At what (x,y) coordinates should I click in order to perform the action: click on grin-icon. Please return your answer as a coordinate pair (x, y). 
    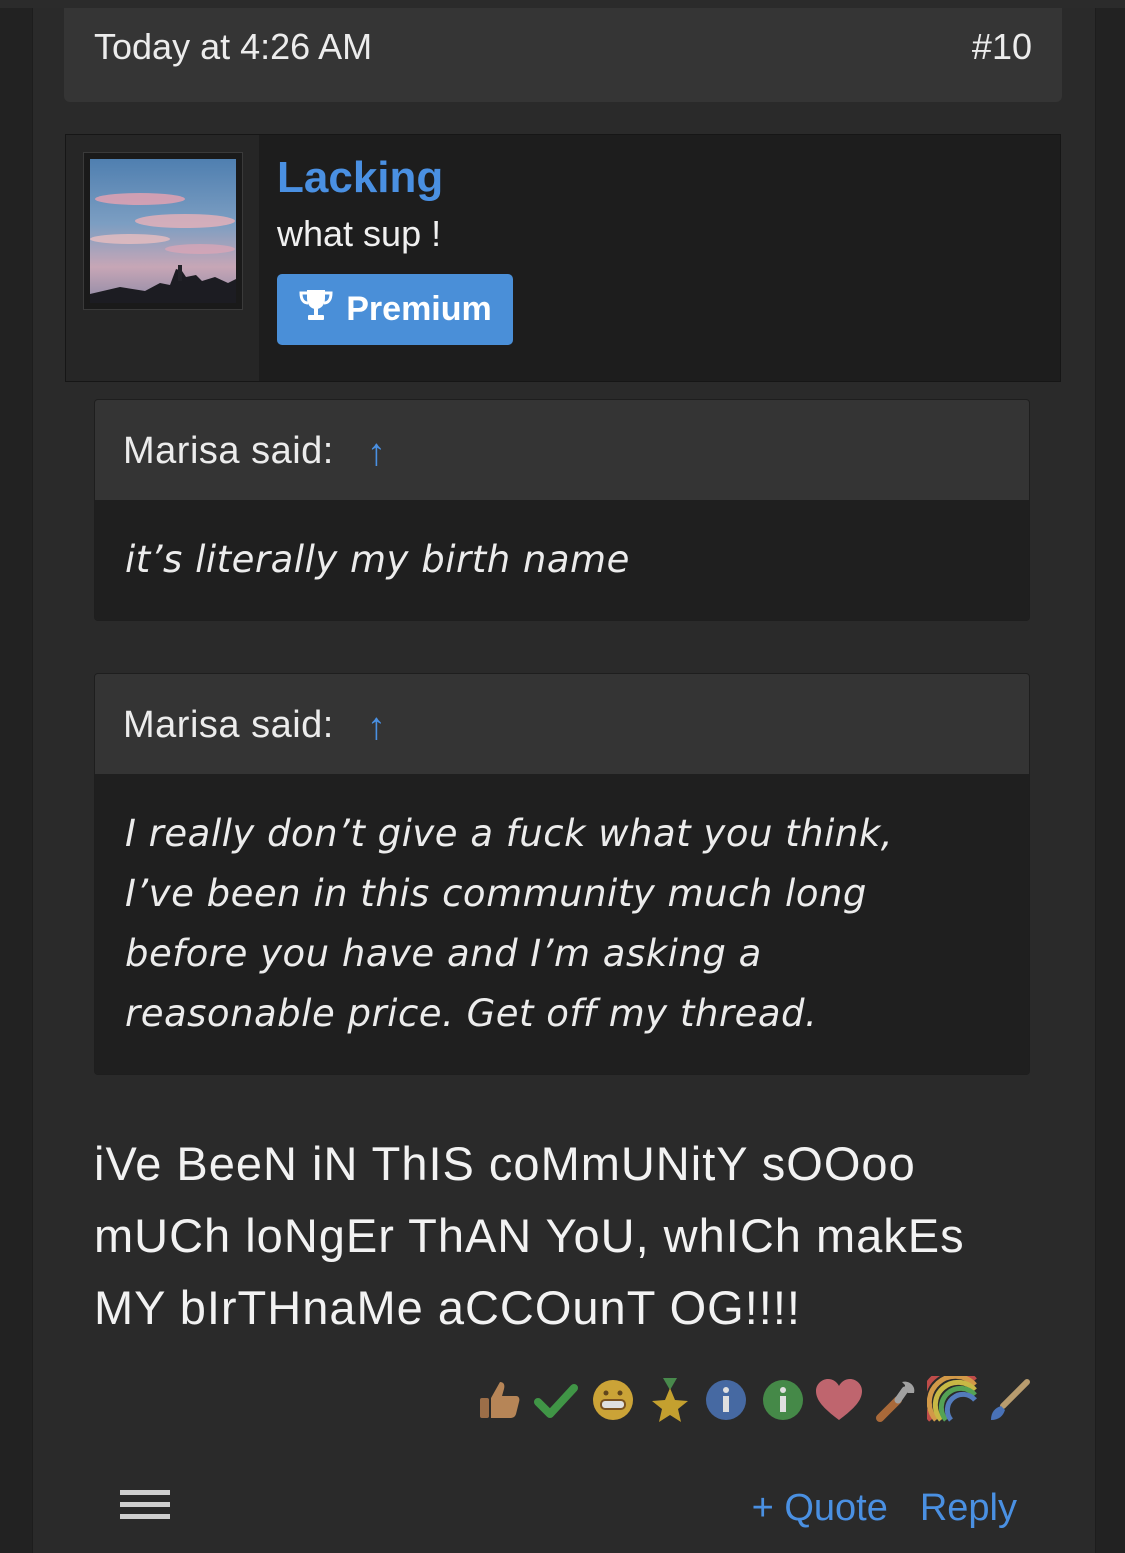
    Looking at the image, I should click on (613, 1400).